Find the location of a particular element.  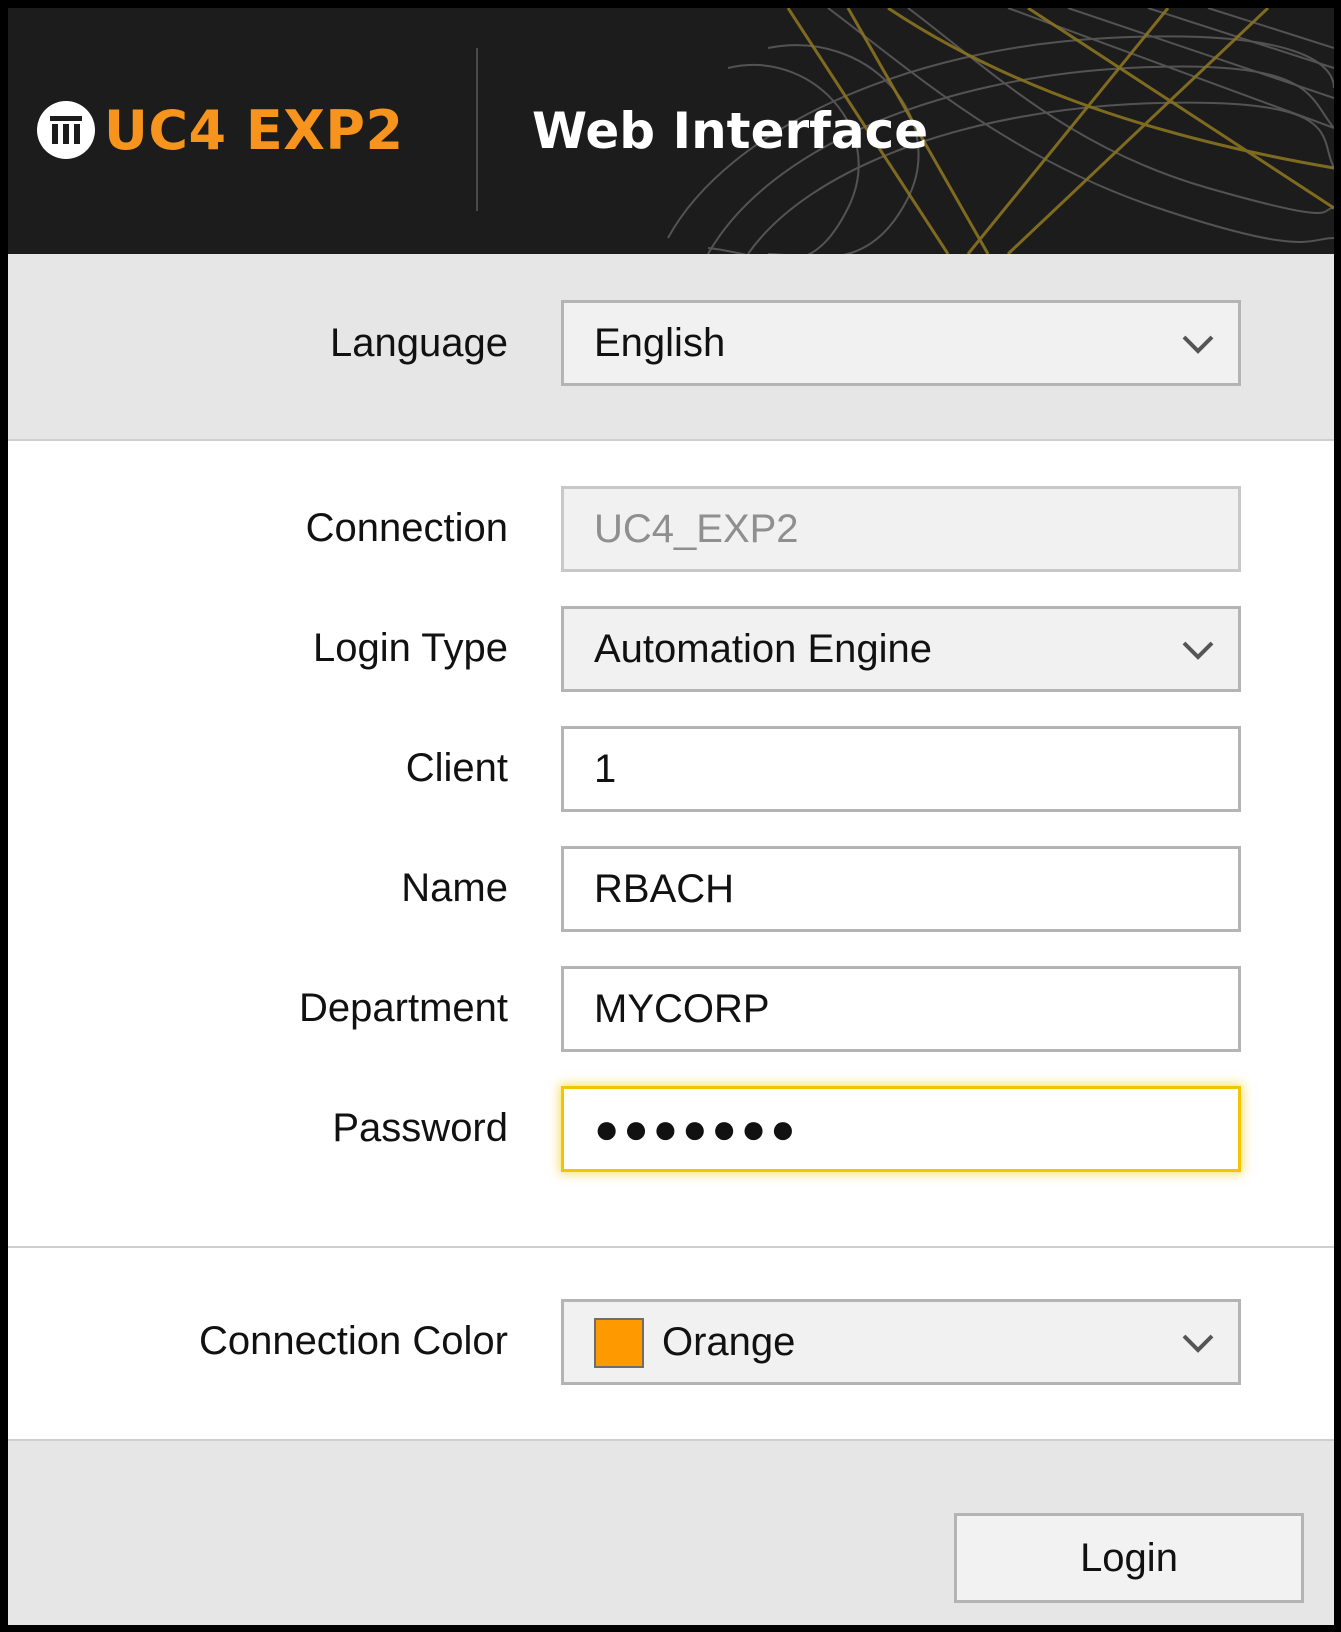

footer: Login is located at coordinates (671, 1533).